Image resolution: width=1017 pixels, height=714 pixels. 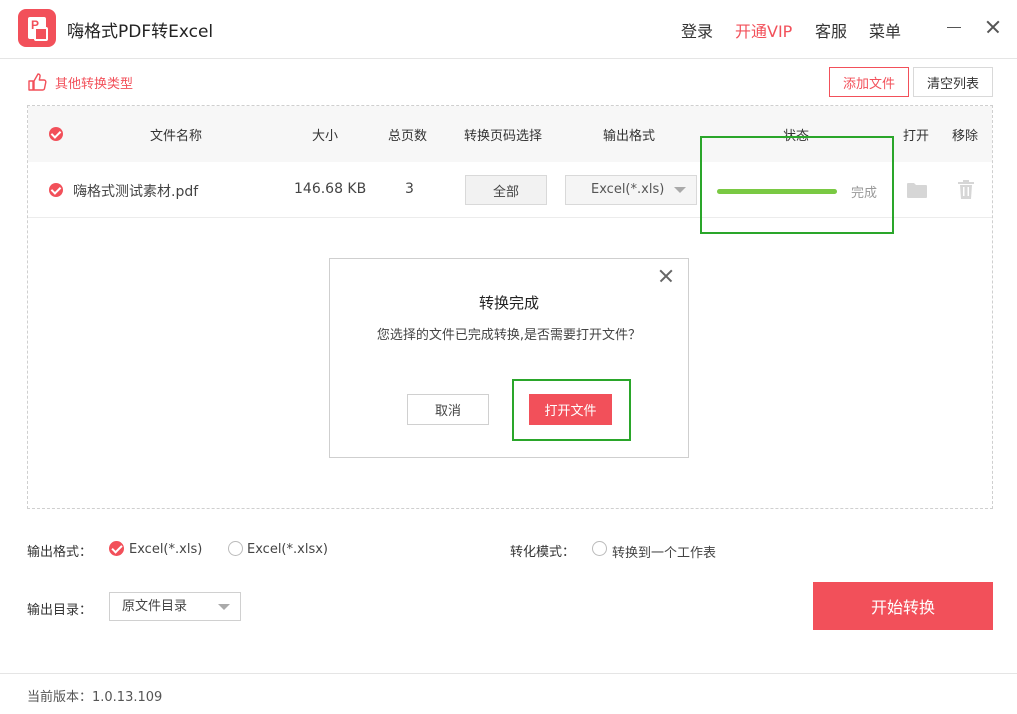 I want to click on login-link: 登录, so click(x=697, y=30).